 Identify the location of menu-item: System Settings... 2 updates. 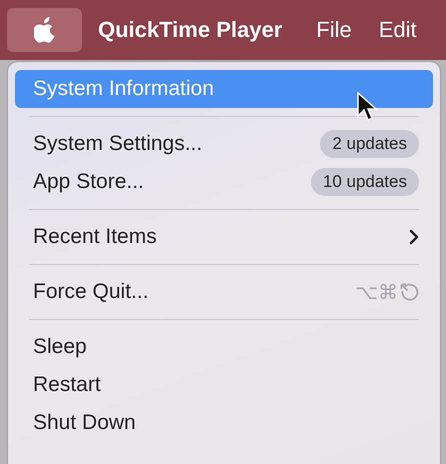
(224, 144).